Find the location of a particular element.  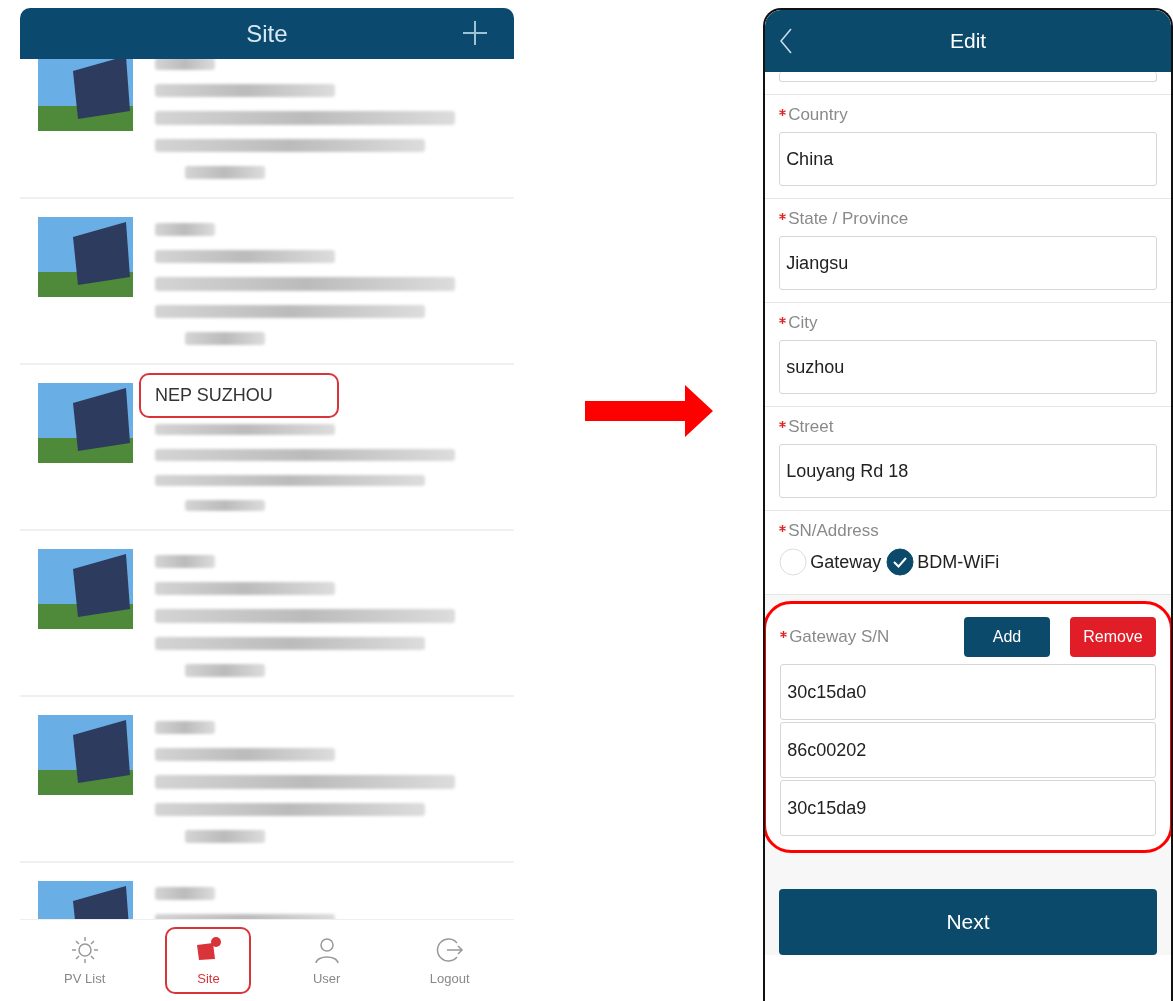

radio-label: Gateway is located at coordinates (846, 562).